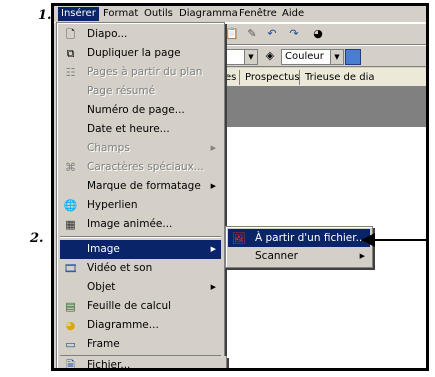  I want to click on menu-fenetre: Fenêtre, so click(258, 14).